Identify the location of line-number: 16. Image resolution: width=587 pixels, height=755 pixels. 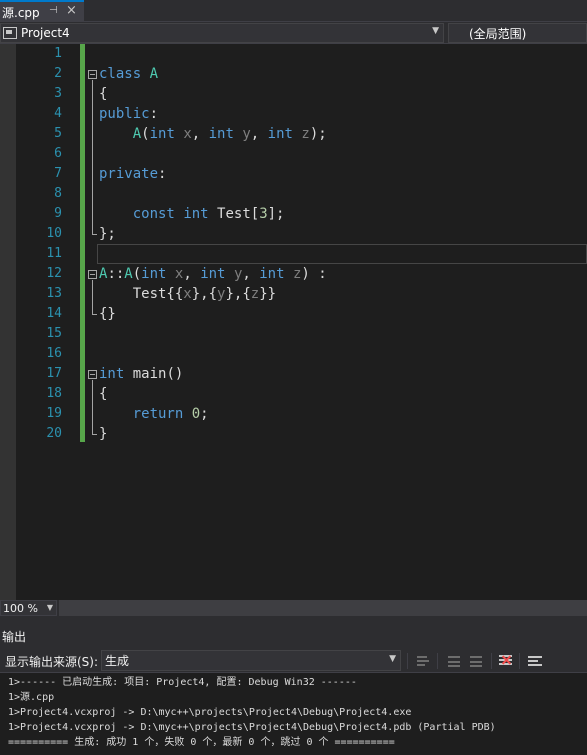
(54, 353).